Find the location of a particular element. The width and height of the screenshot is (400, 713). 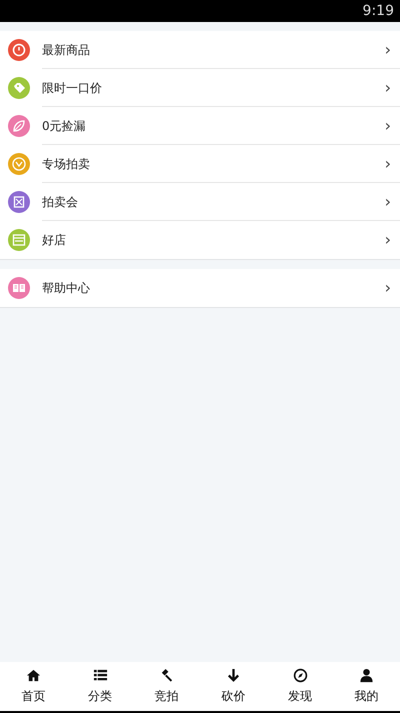

menu-item: 好店 › is located at coordinates (200, 240).